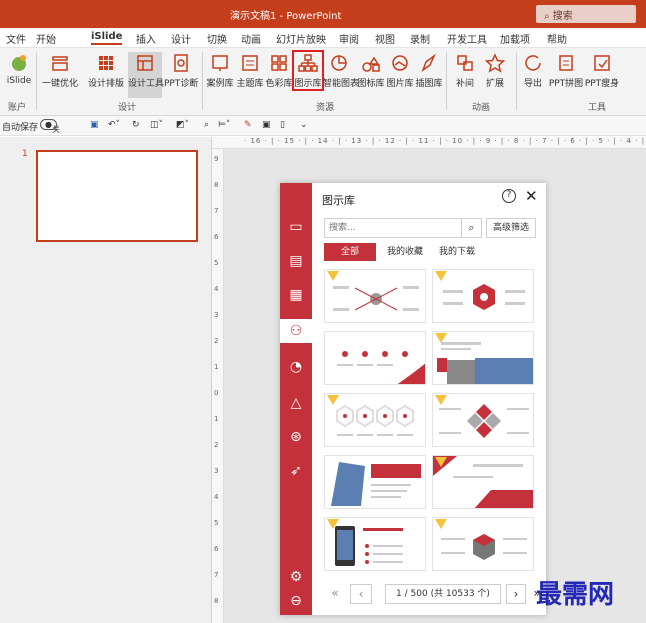 Image resolution: width=646 pixels, height=623 pixels. I want to click on picture-library-button: 图片库, so click(400, 70).